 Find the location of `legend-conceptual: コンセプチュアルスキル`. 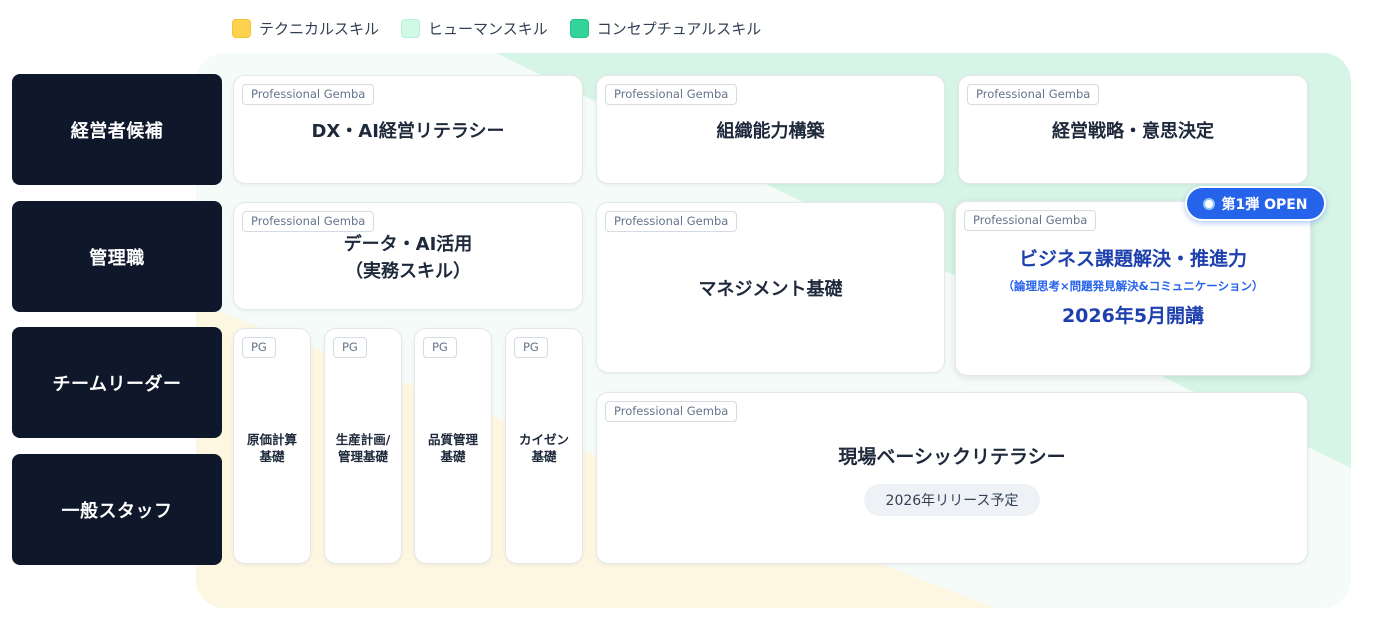

legend-conceptual: コンセプチュアルスキル is located at coordinates (665, 28).